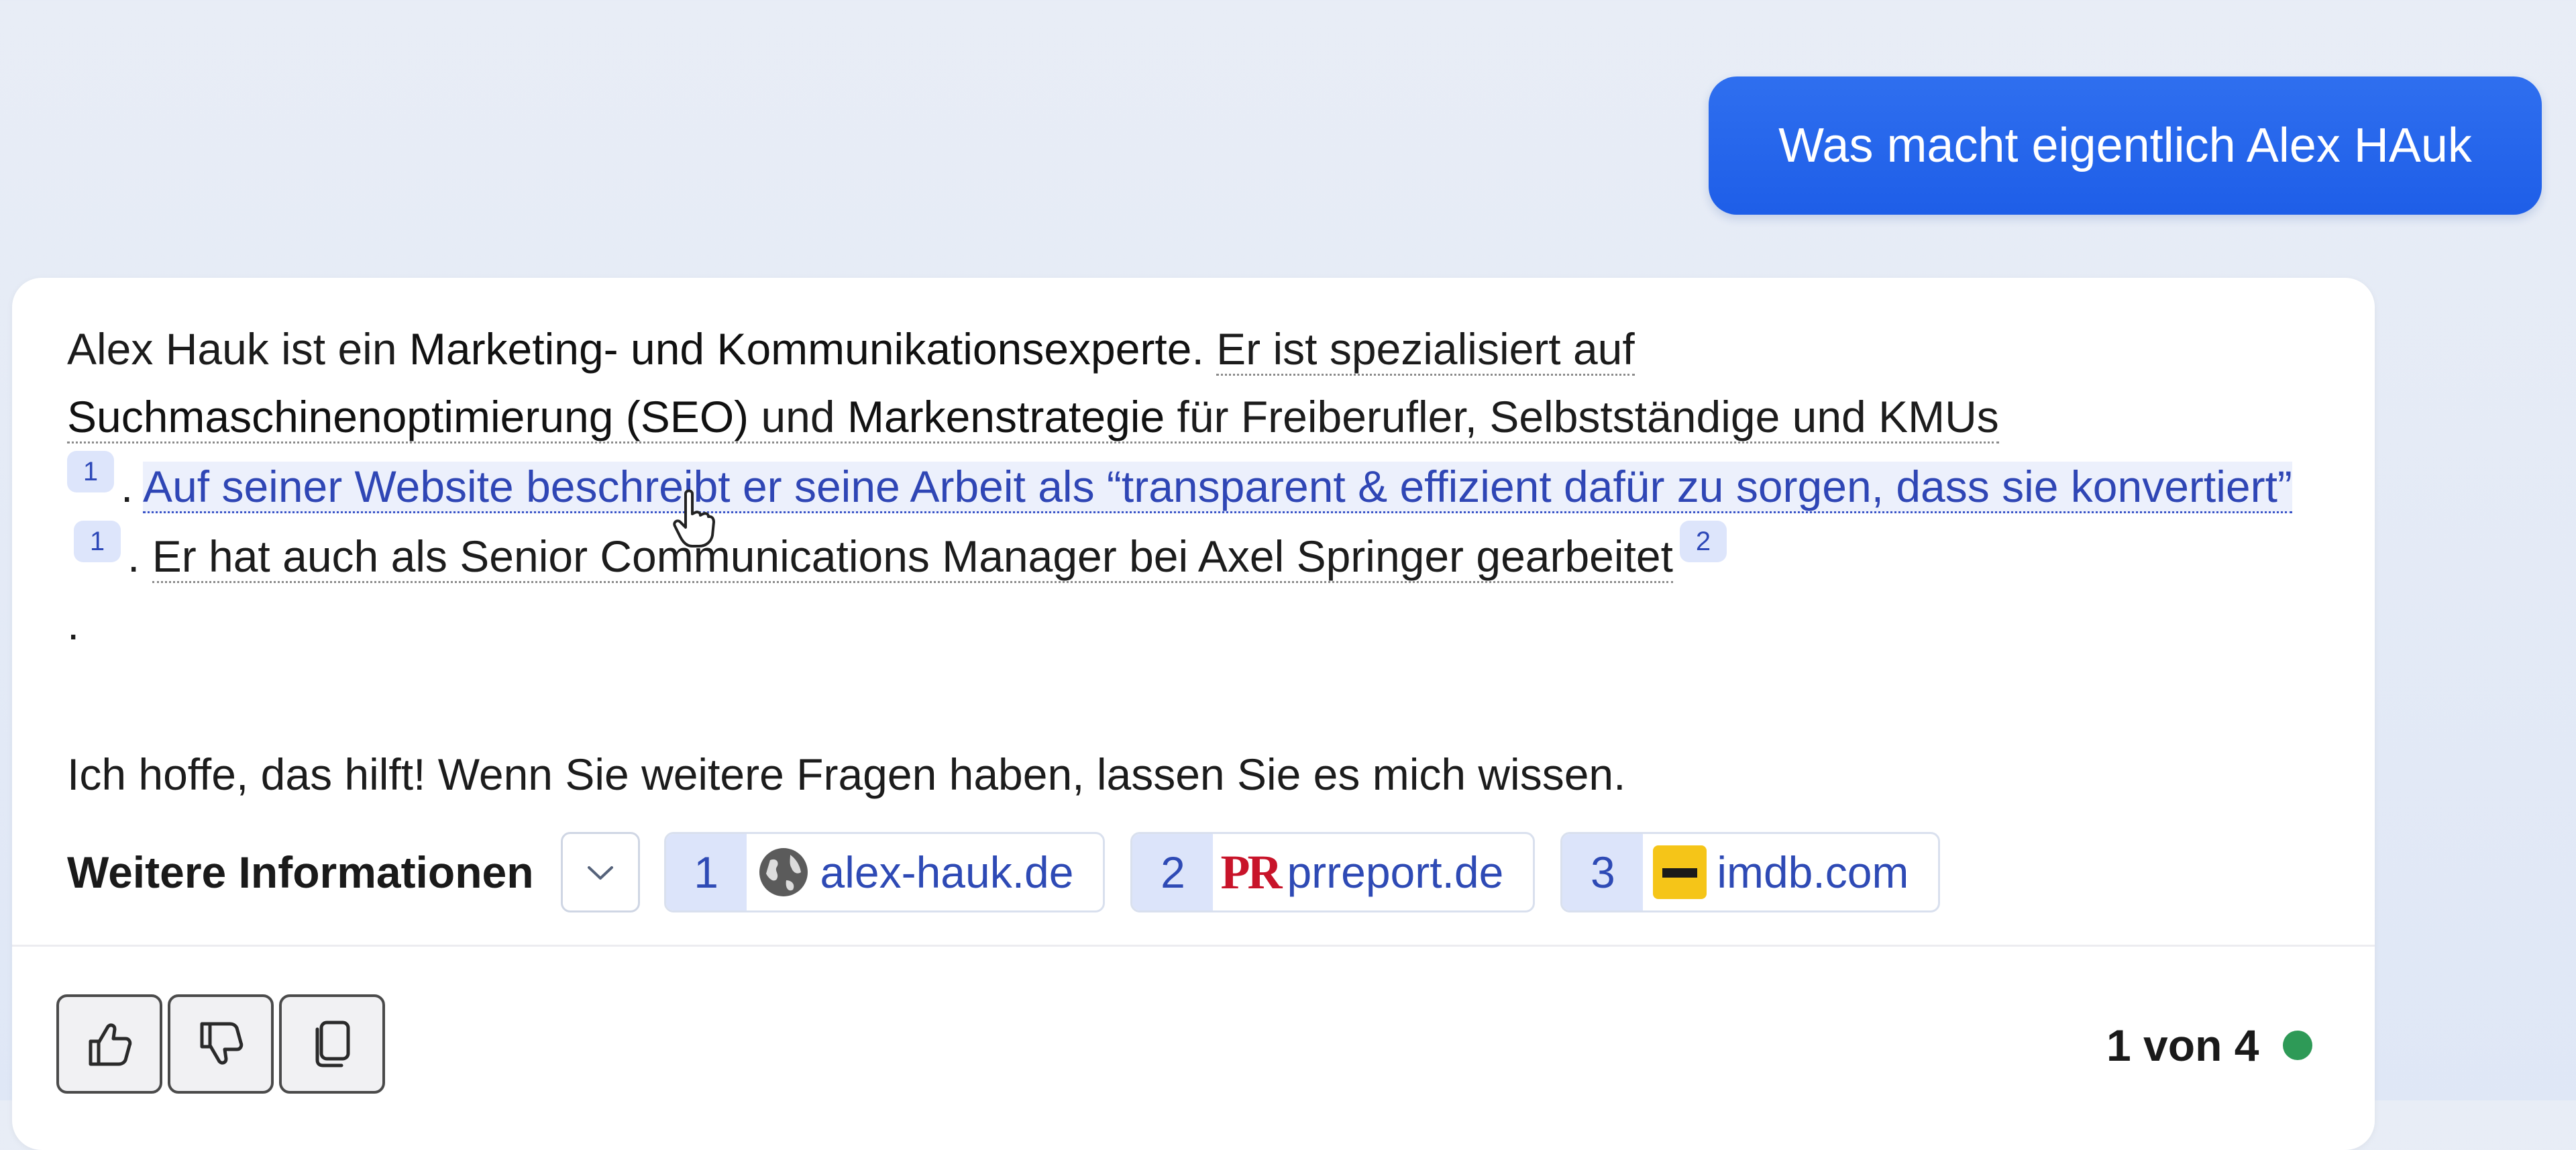 This screenshot has width=2576, height=1150. I want to click on thumbs-up-icon, so click(110, 1044).